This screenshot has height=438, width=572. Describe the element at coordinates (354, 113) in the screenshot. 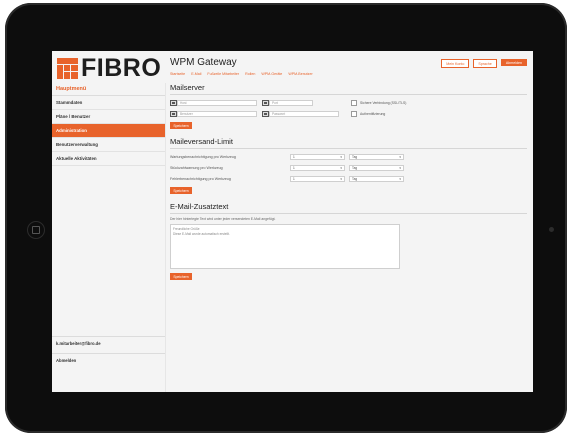

I see `auth-checkbox` at that location.